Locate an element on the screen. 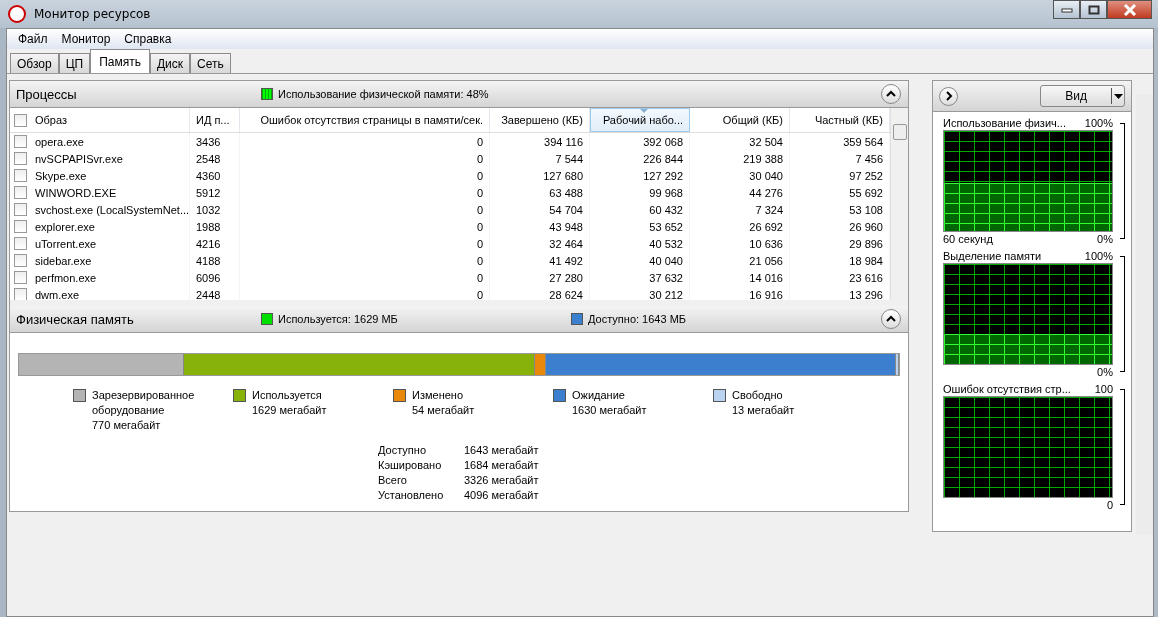 The height and width of the screenshot is (617, 1158). table-cell: 44 276 is located at coordinates (740, 192).